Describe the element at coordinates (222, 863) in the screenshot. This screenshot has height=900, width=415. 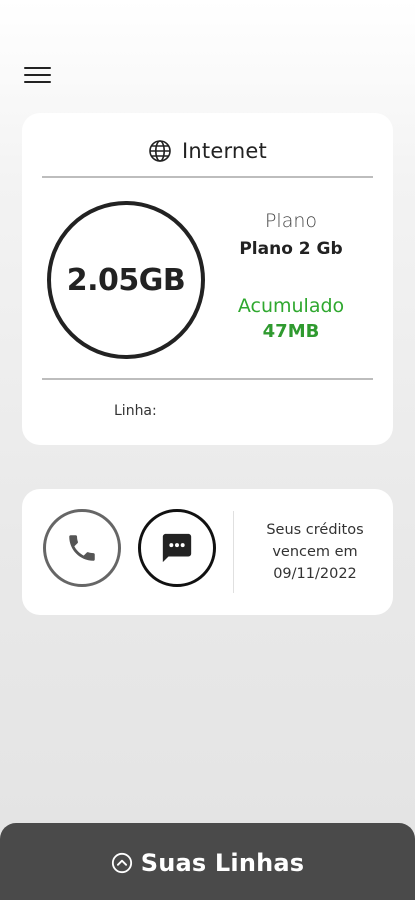
I see `your-lines-label: Suas Linhas` at that location.